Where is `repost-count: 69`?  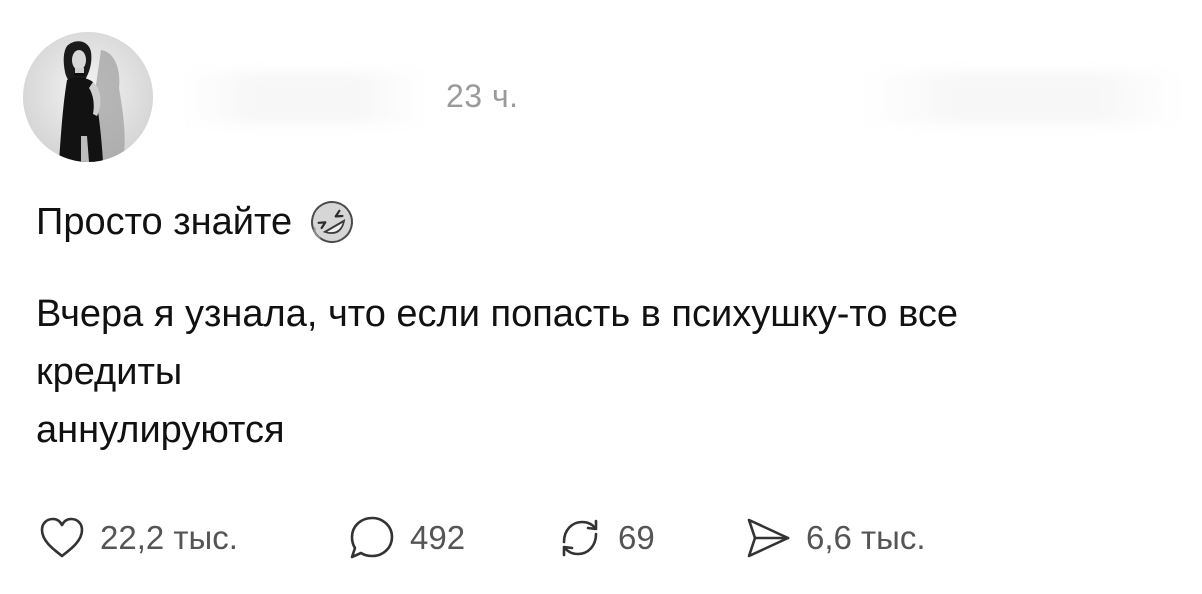
repost-count: 69 is located at coordinates (636, 537).